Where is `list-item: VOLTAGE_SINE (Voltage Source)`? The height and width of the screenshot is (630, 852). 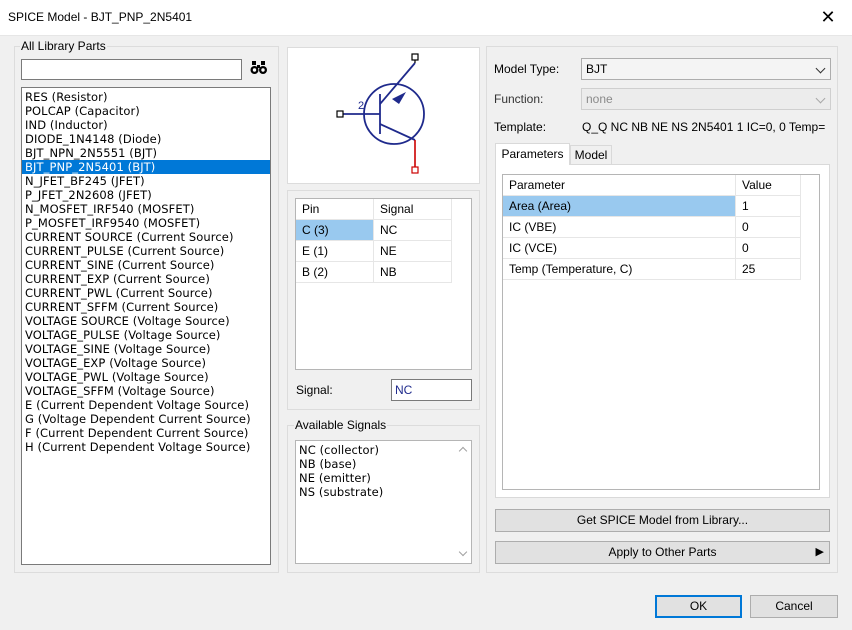
list-item: VOLTAGE_SINE (Voltage Source) is located at coordinates (146, 349).